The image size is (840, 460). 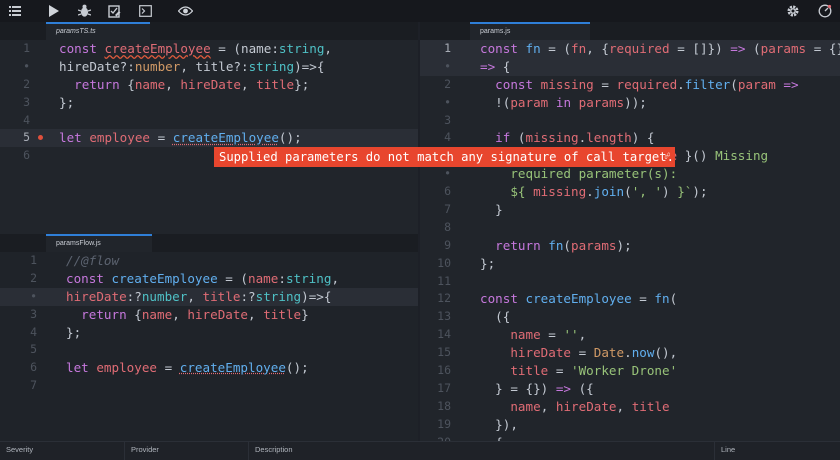 I want to click on code-line: • hireDate?:number, title?:string)=>{, so click(x=209, y=67).